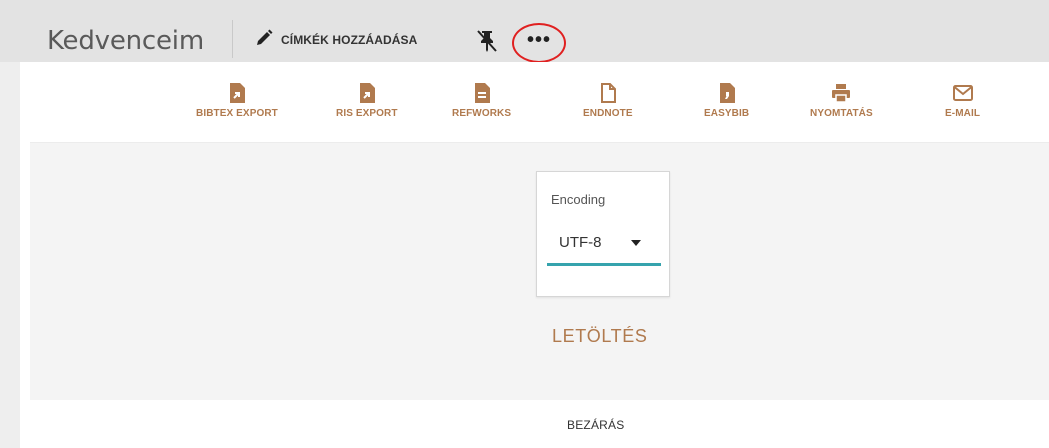 This screenshot has height=448, width=1049. I want to click on more-options-button: •••, so click(539, 43).